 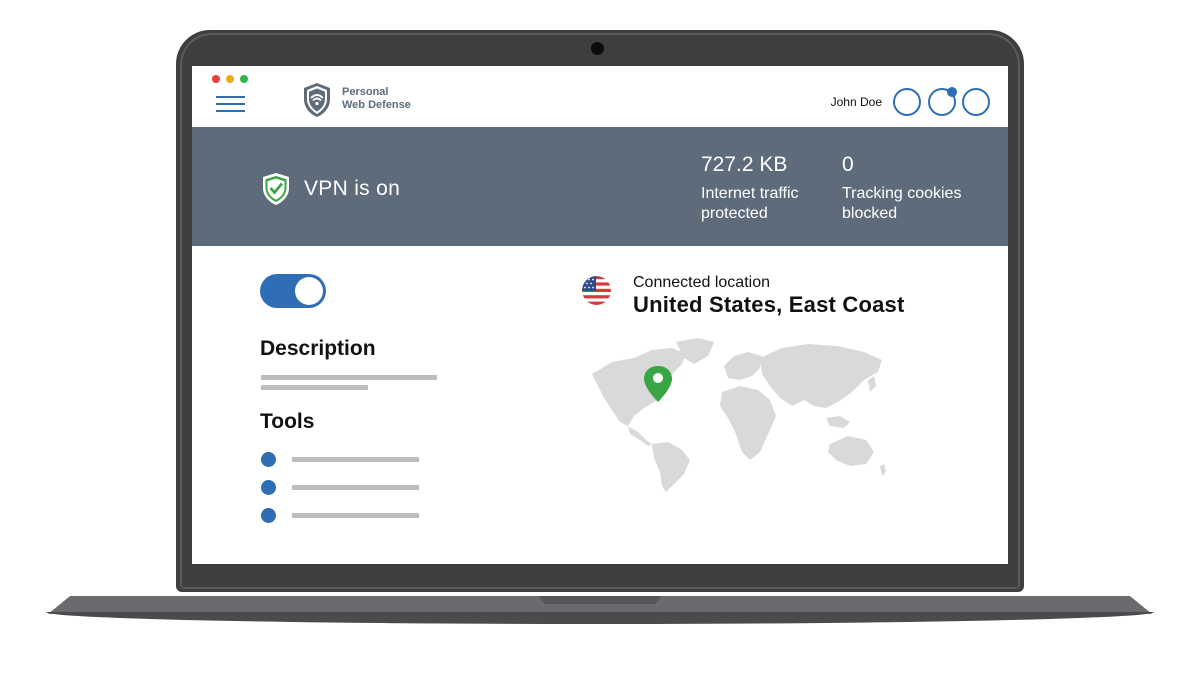 I want to click on vpn-status-text: VPN is on, so click(x=352, y=188).